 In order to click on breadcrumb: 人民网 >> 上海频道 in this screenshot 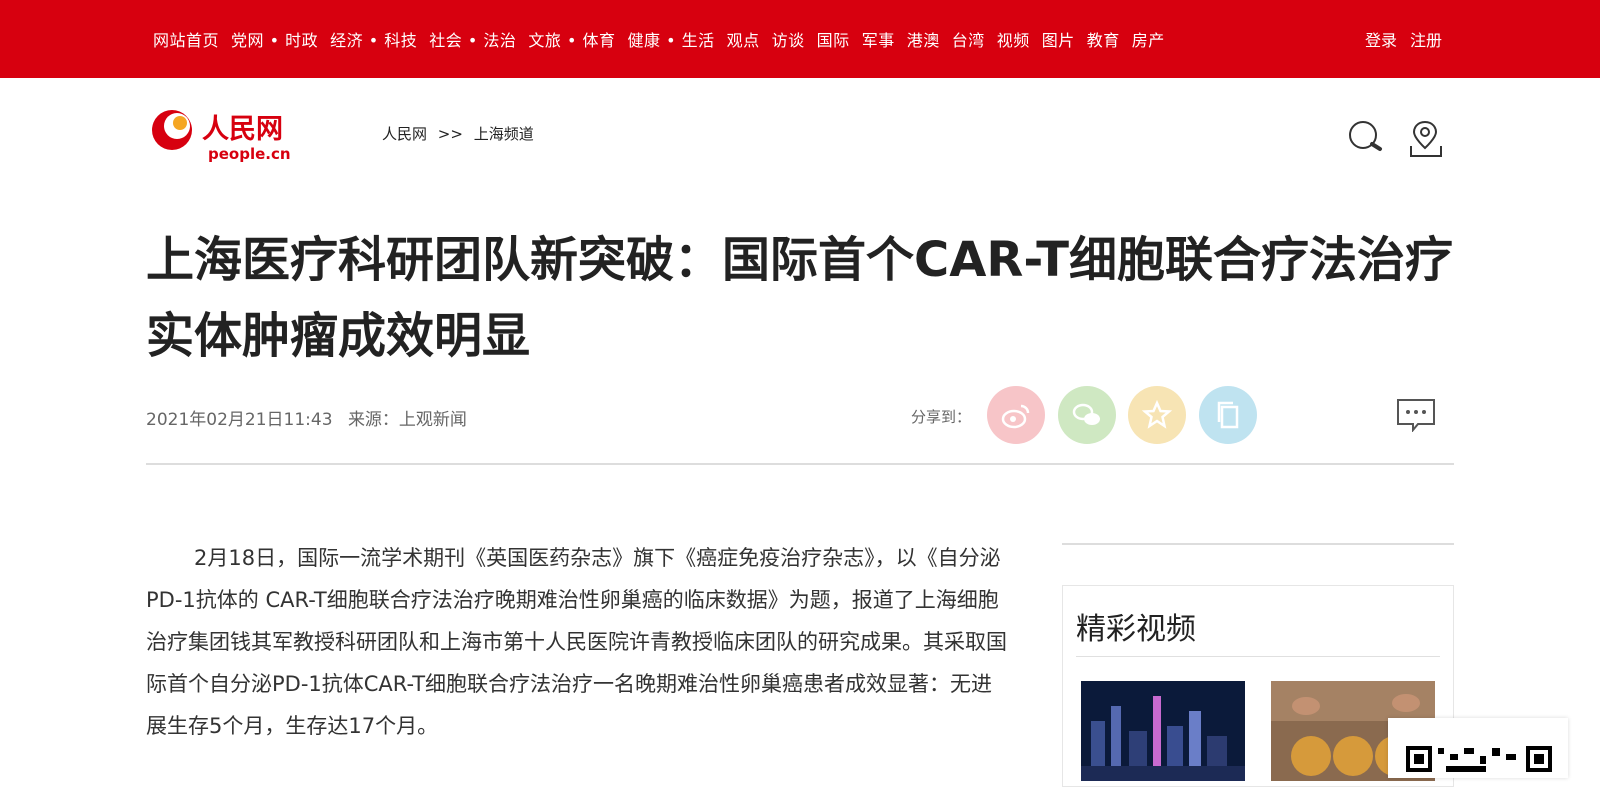, I will do `click(461, 133)`.